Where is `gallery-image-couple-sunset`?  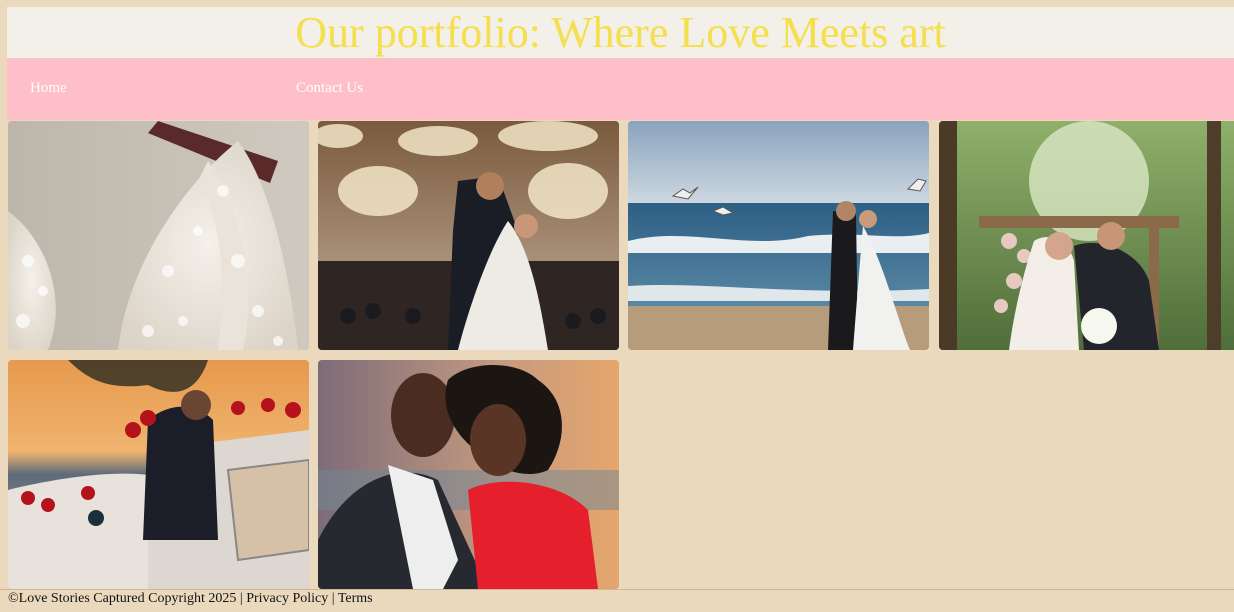
gallery-image-couple-sunset is located at coordinates (468, 474).